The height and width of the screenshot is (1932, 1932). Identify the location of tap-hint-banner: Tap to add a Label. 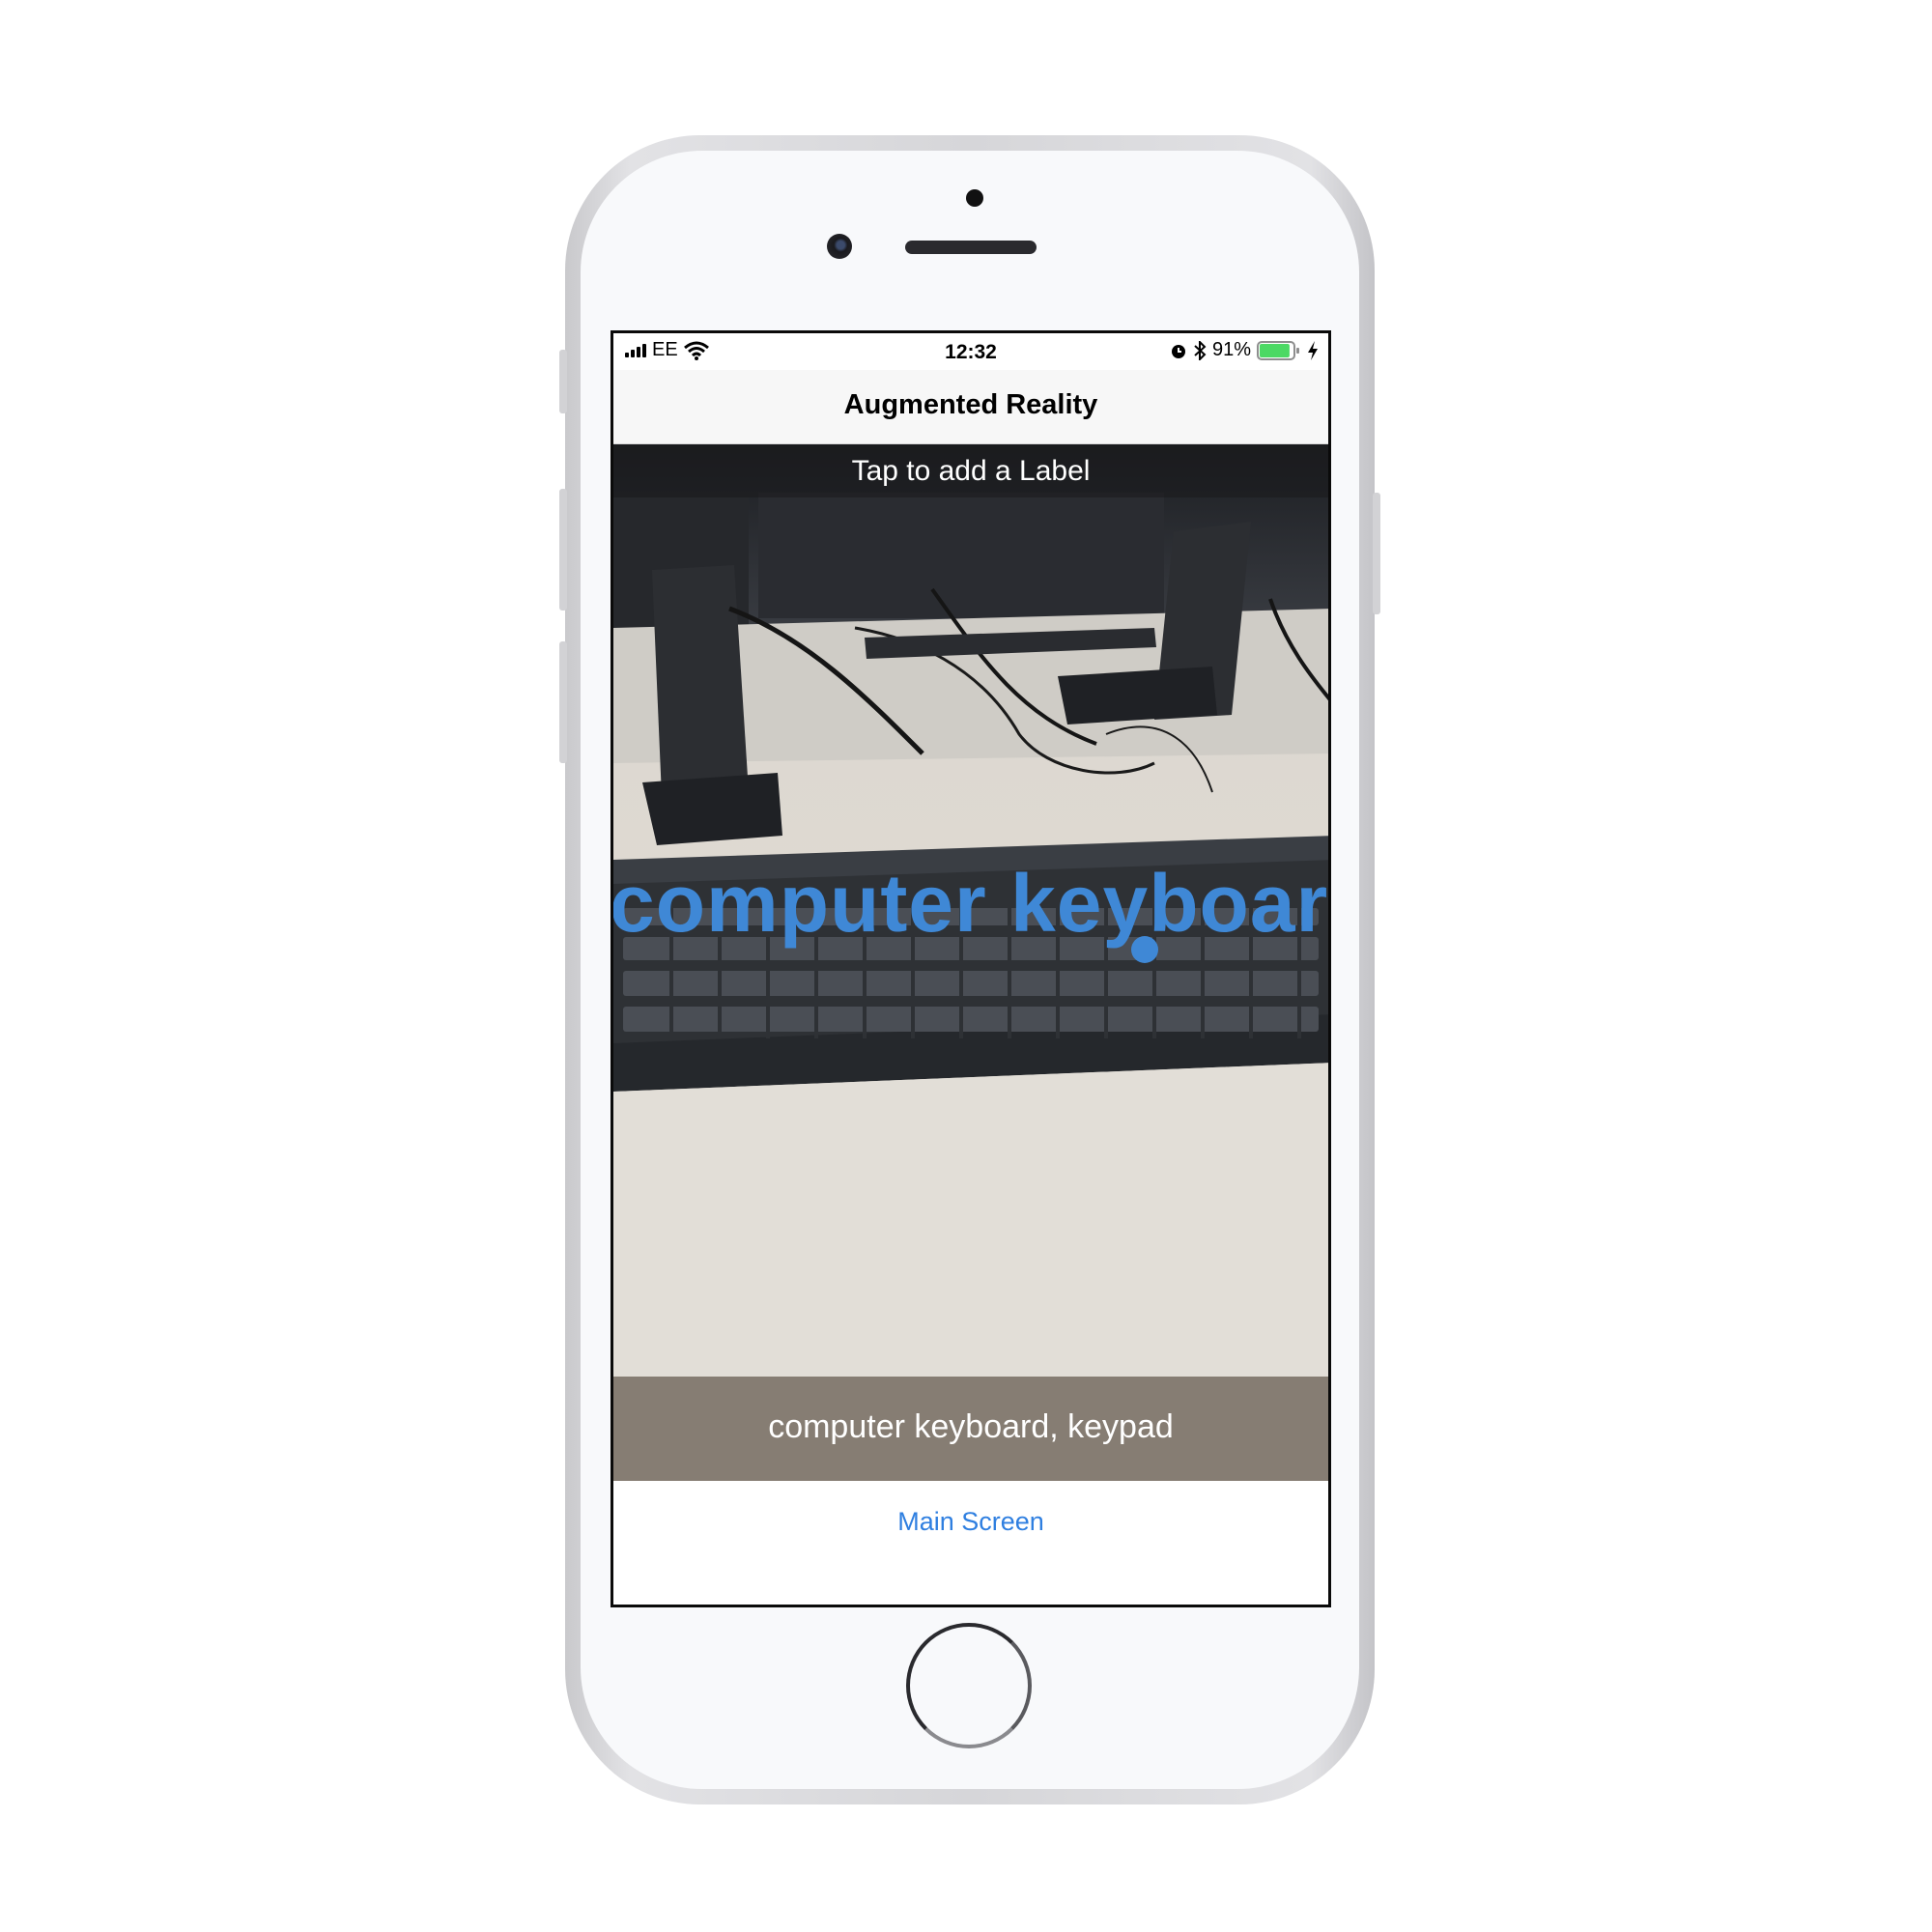
(970, 470).